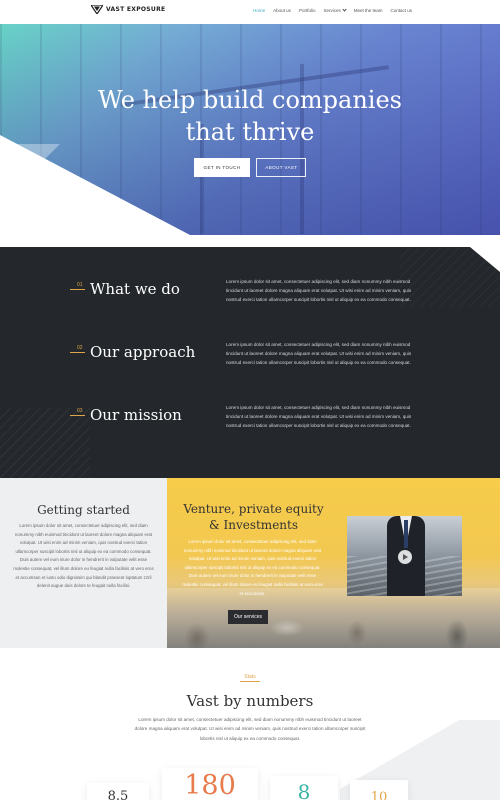 The width and height of the screenshot is (500, 800). Describe the element at coordinates (253, 509) in the screenshot. I see `venture-title-line1: Venture, private equity` at that location.